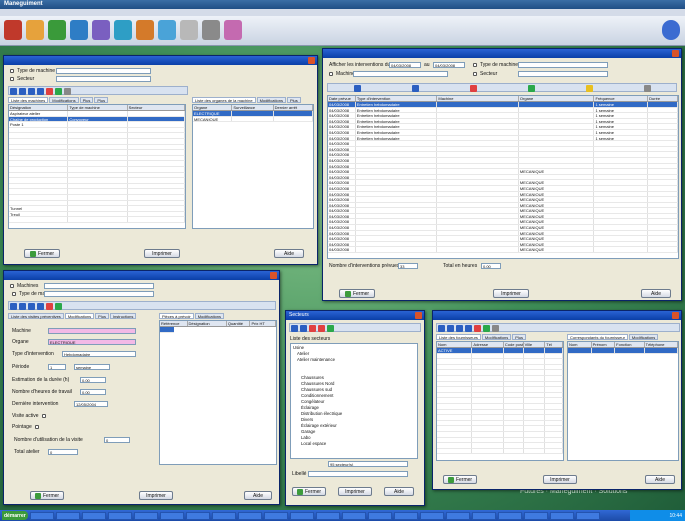  I want to click on machine-type-input, so click(103, 71).